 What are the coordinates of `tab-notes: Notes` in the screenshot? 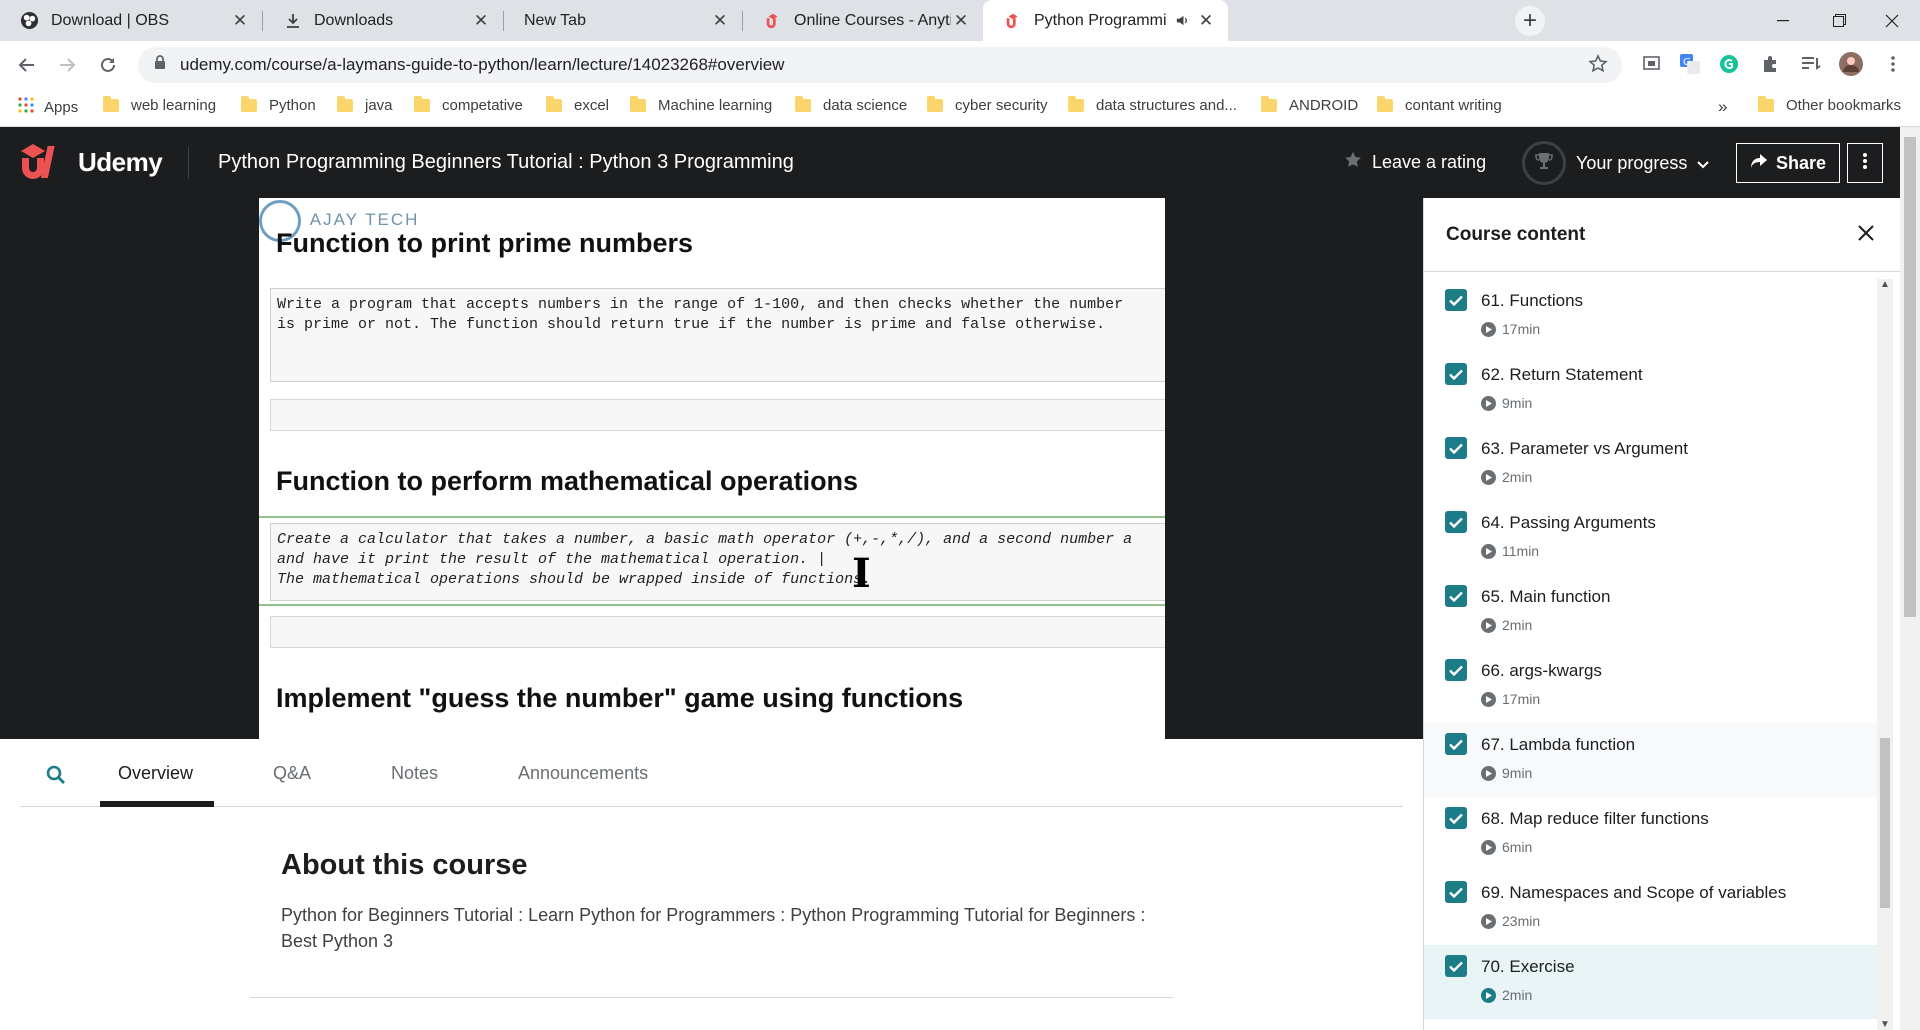 It's located at (414, 773).